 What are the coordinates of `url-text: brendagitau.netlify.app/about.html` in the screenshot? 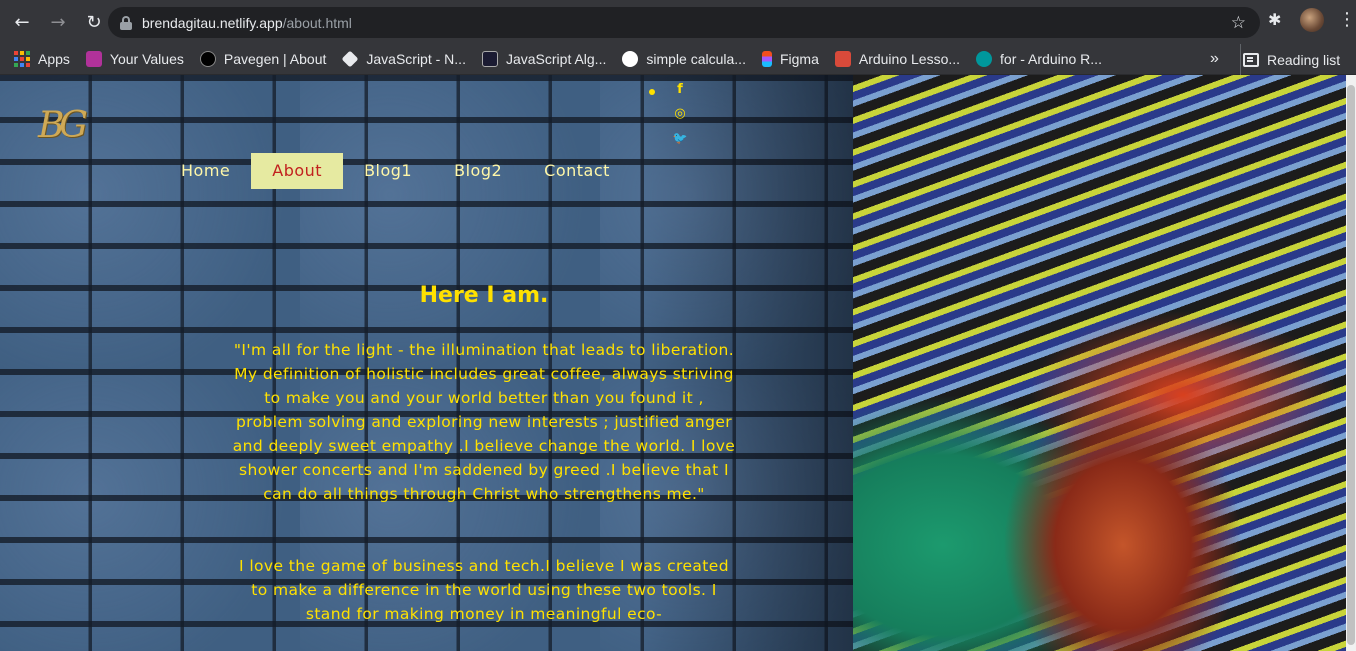 It's located at (247, 23).